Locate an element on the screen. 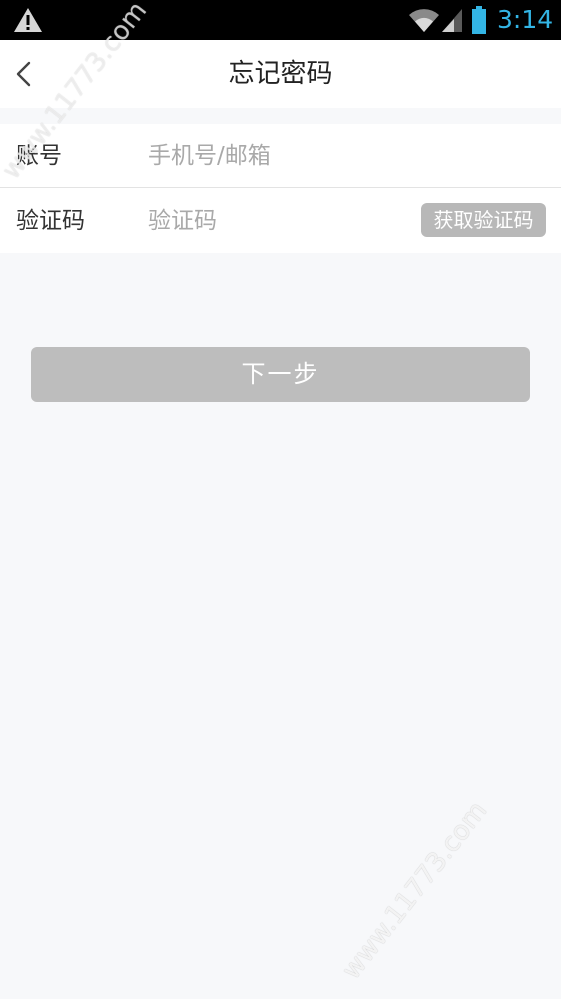 Image resolution: width=561 pixels, height=999 pixels. chevron-left-icon is located at coordinates (23, 74).